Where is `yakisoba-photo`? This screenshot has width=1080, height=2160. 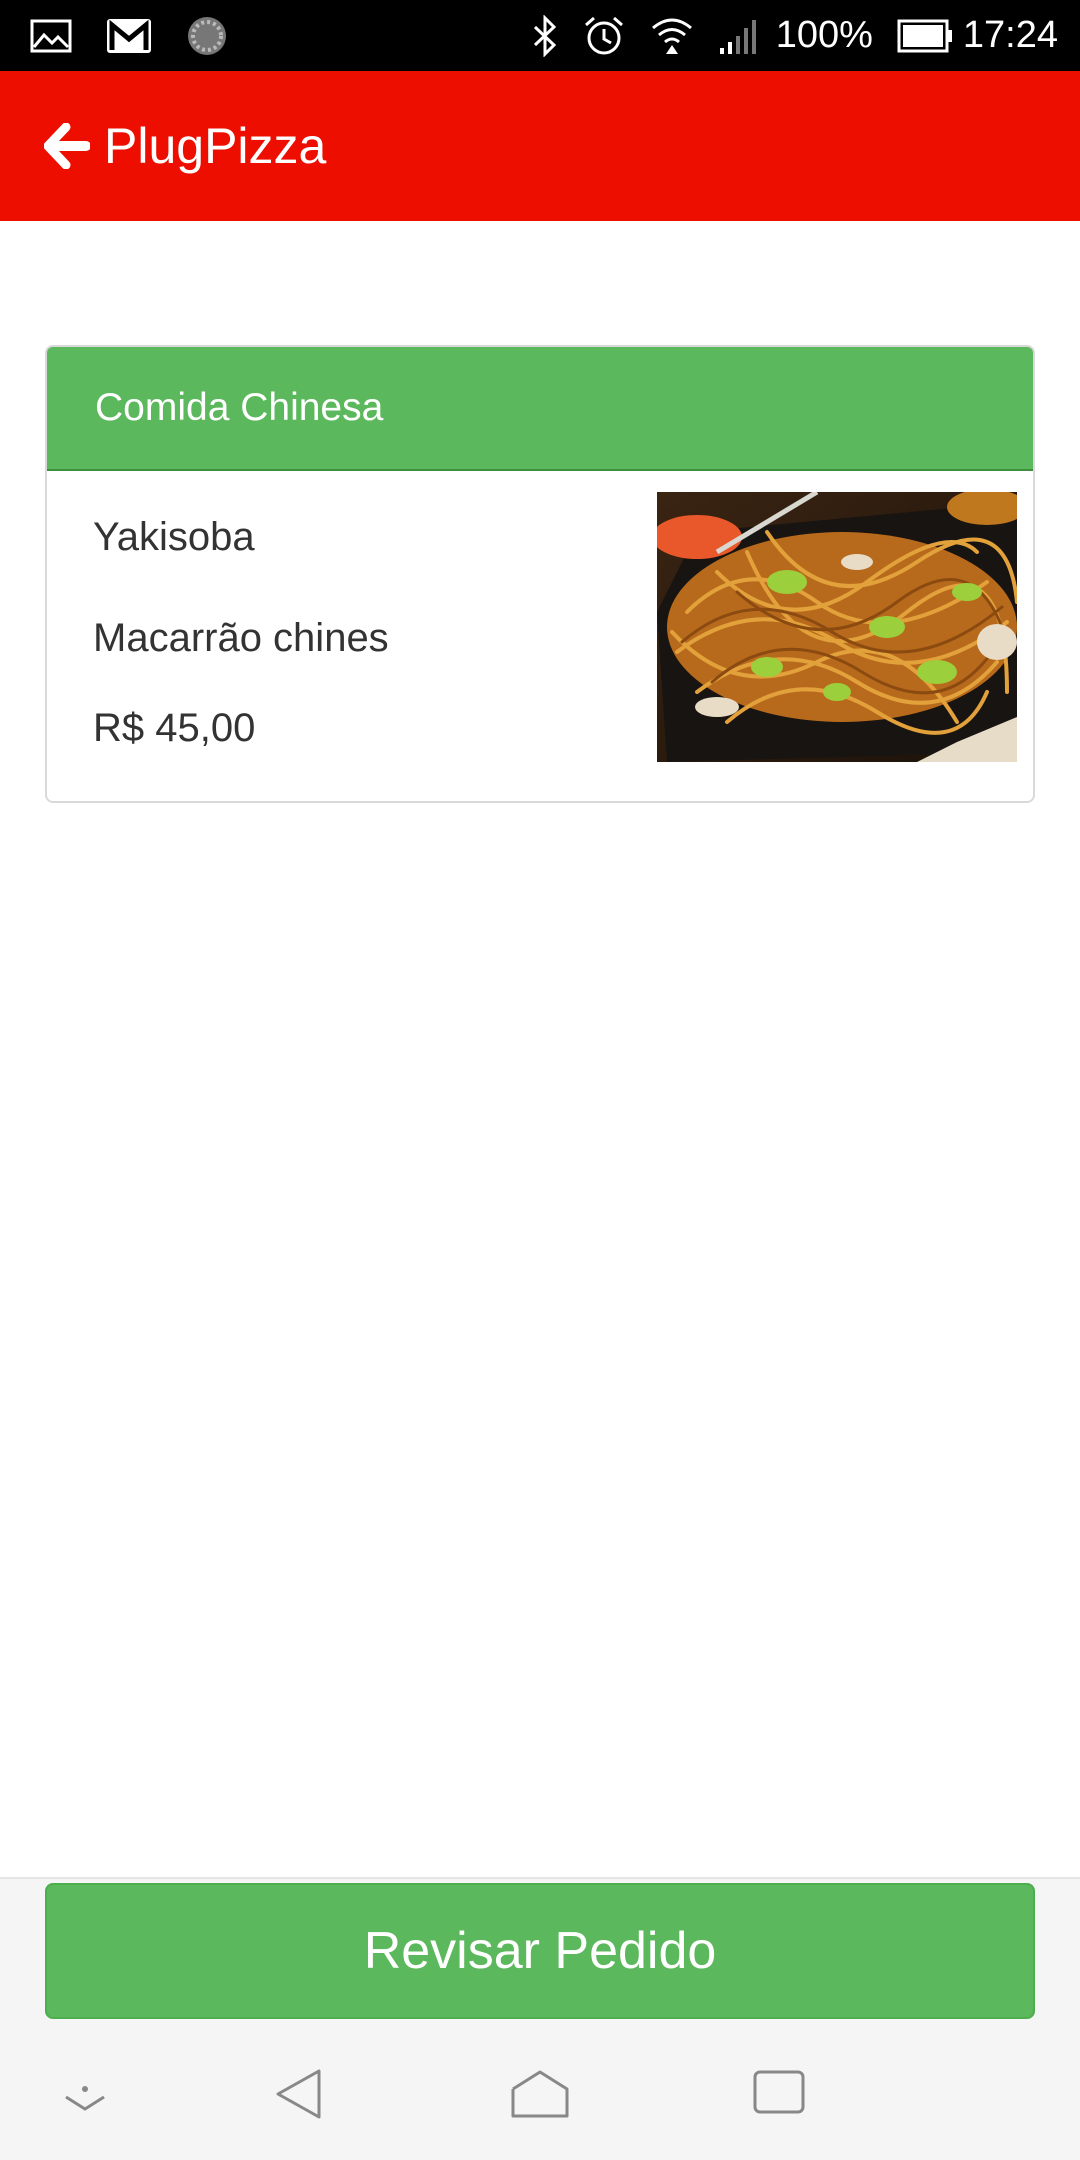 yakisoba-photo is located at coordinates (837, 627).